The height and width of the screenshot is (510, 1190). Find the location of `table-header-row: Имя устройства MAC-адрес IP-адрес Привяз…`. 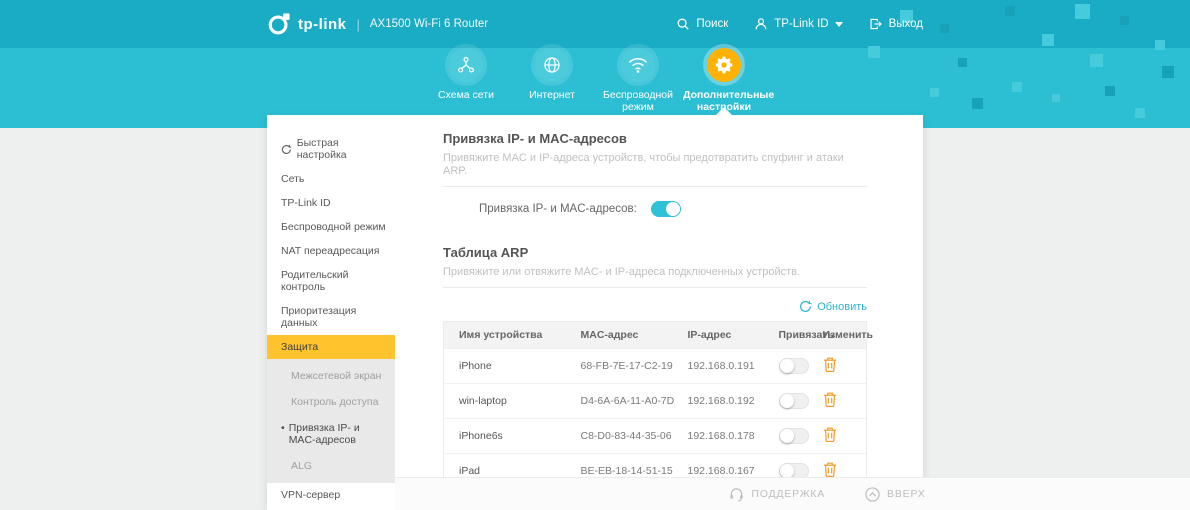

table-header-row: Имя устройства MAC-адрес IP-адрес Привяз… is located at coordinates (658, 335).